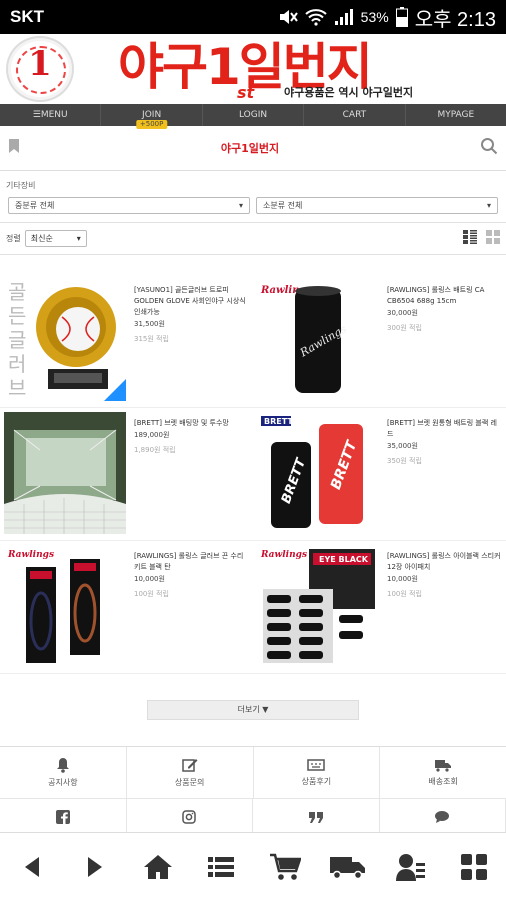 This screenshot has width=506, height=900. I want to click on sort-select: 최신순 ▾, so click(55, 238).